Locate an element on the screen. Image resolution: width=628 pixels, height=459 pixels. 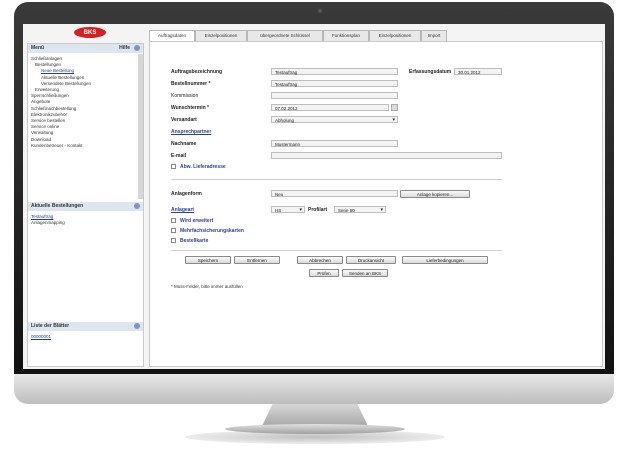
abbrechen-button: Abbrechen is located at coordinates (320, 260).